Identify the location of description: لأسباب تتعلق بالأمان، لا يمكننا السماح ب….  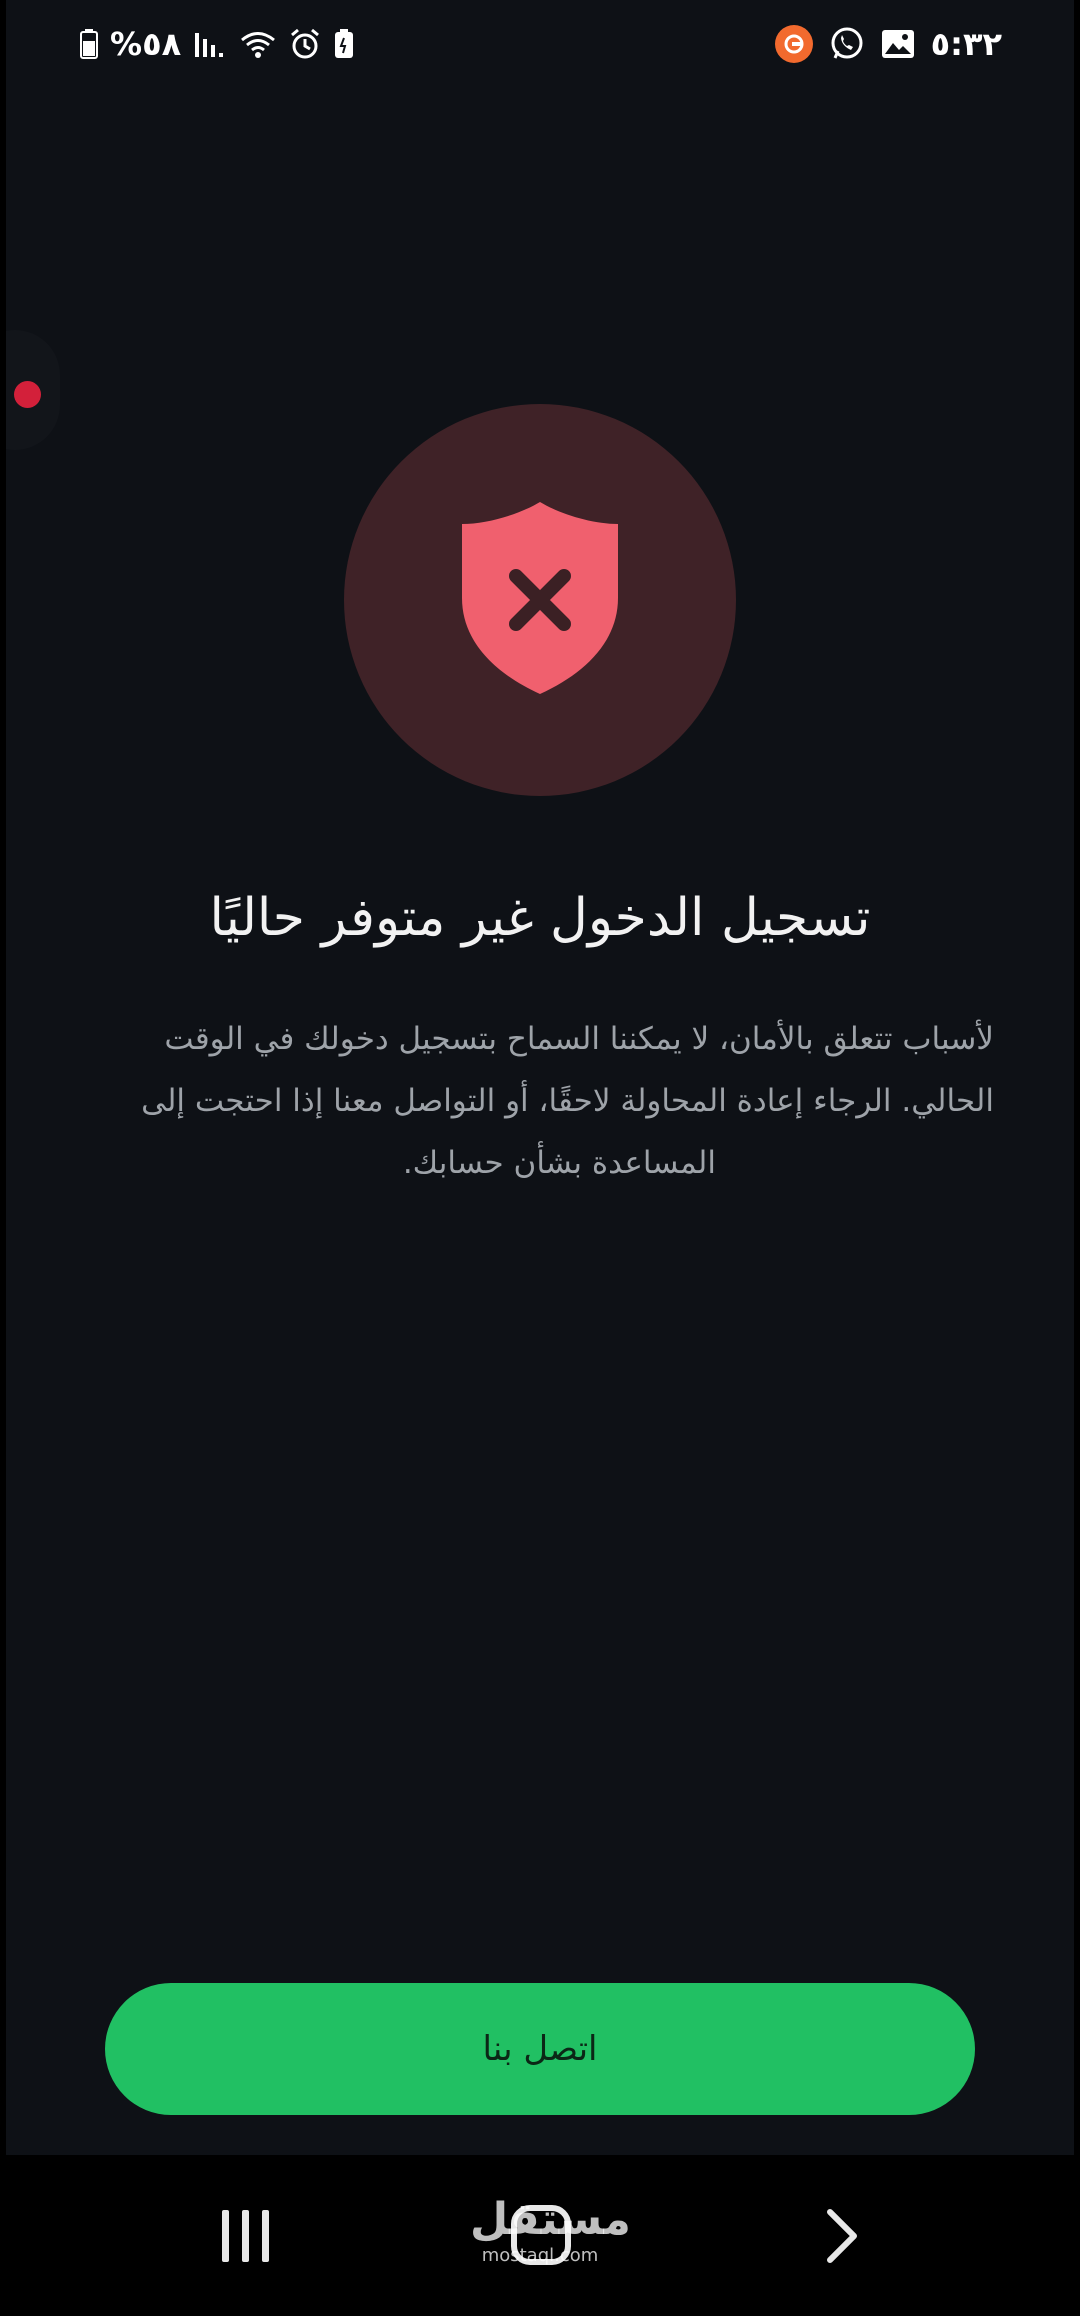
(540, 1101).